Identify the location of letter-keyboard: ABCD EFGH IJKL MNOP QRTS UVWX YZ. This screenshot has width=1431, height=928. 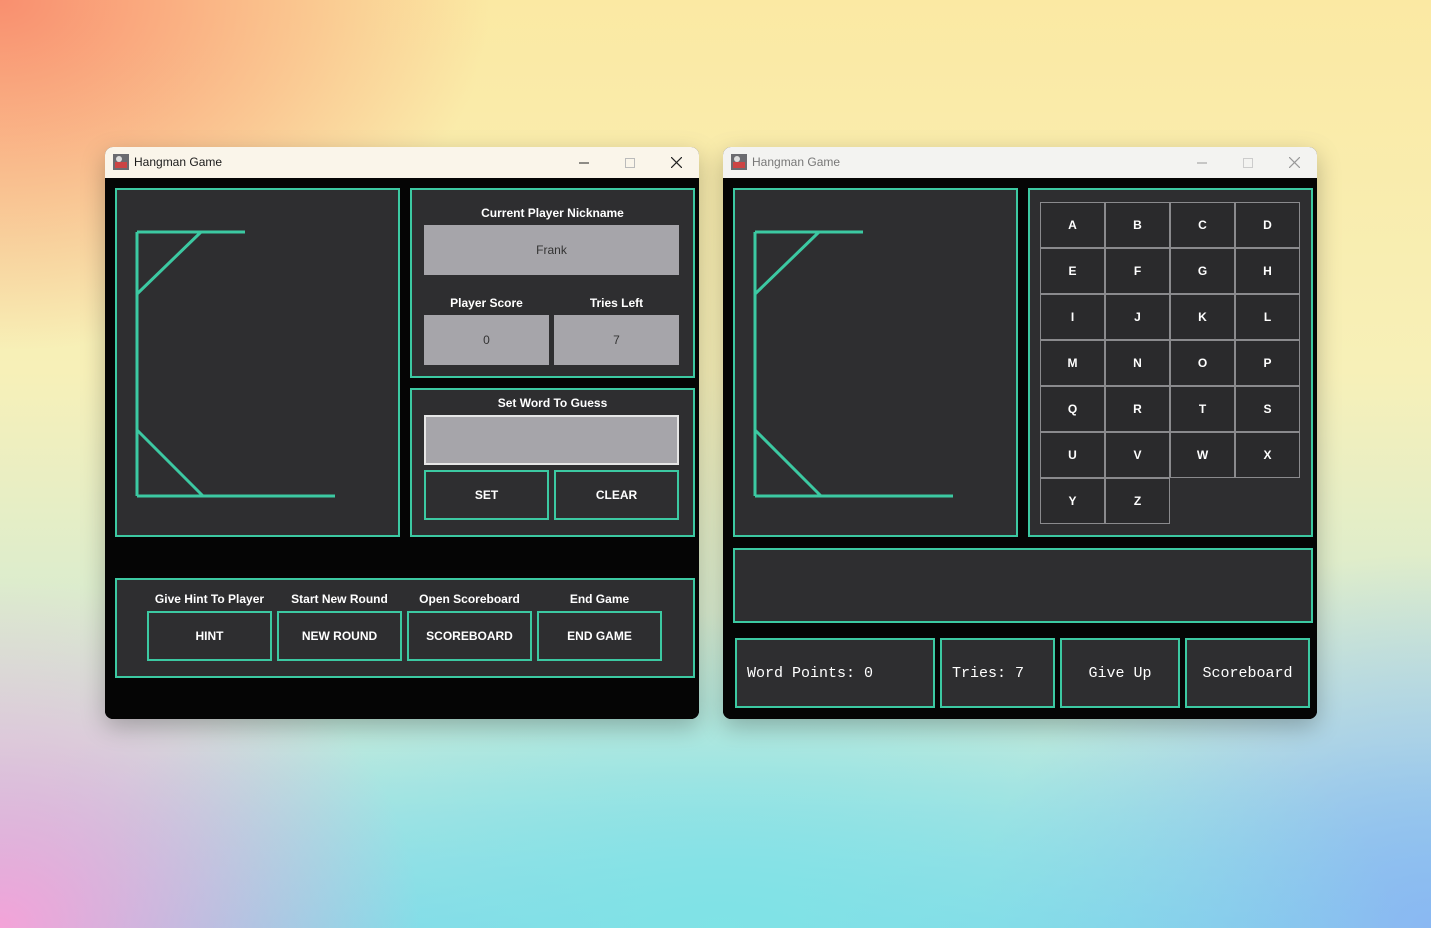
(1170, 362).